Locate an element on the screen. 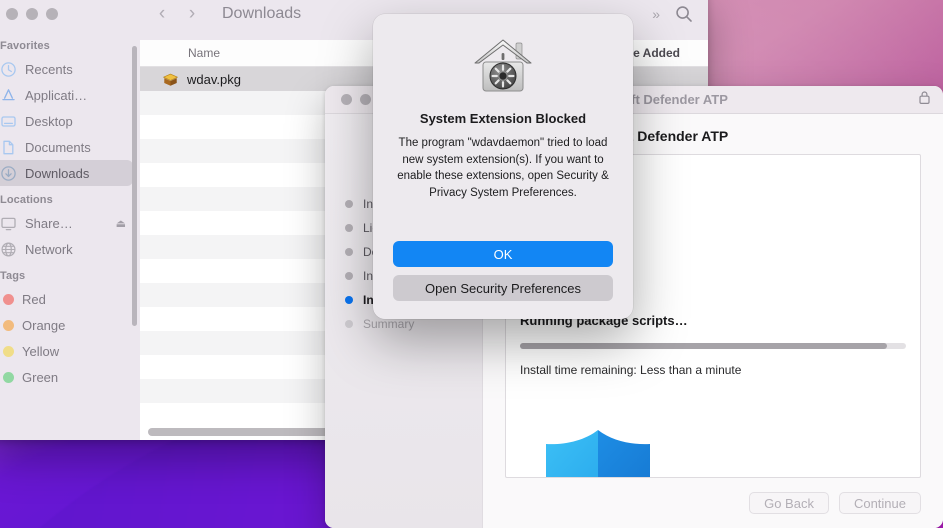 The width and height of the screenshot is (943, 528). search-icon is located at coordinates (684, 14).